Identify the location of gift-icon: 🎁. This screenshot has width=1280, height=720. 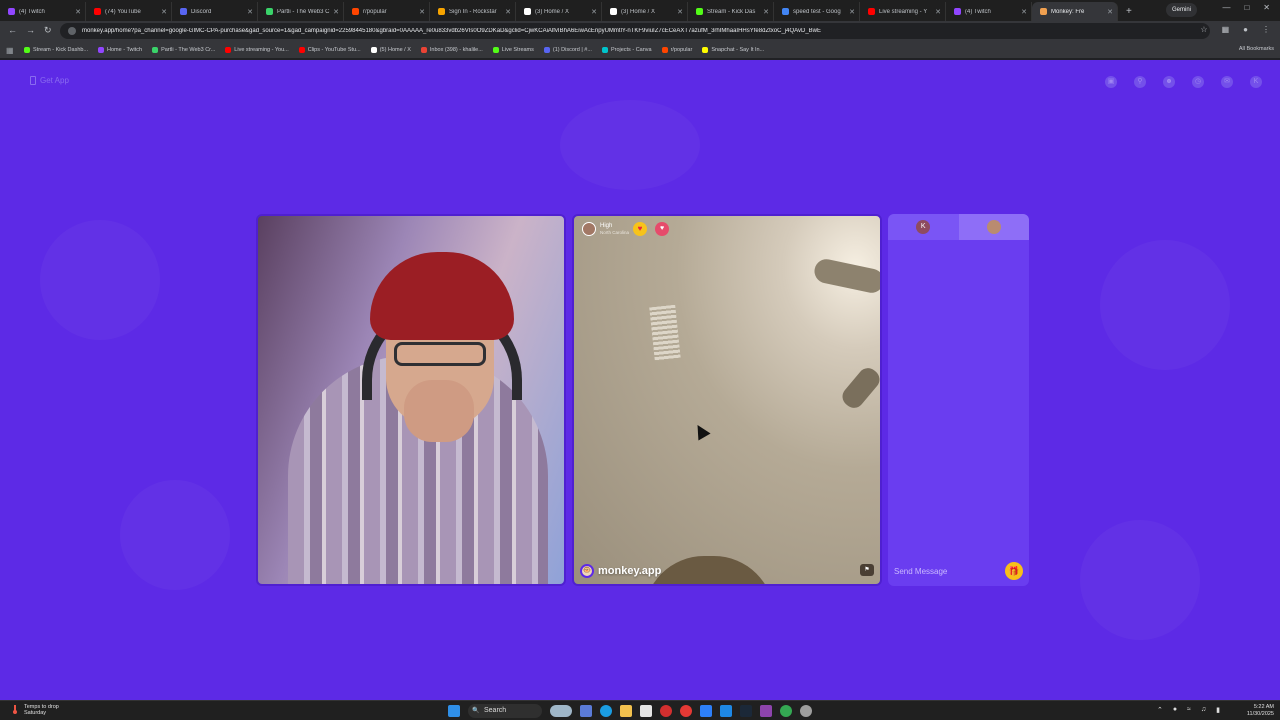
(1014, 571).